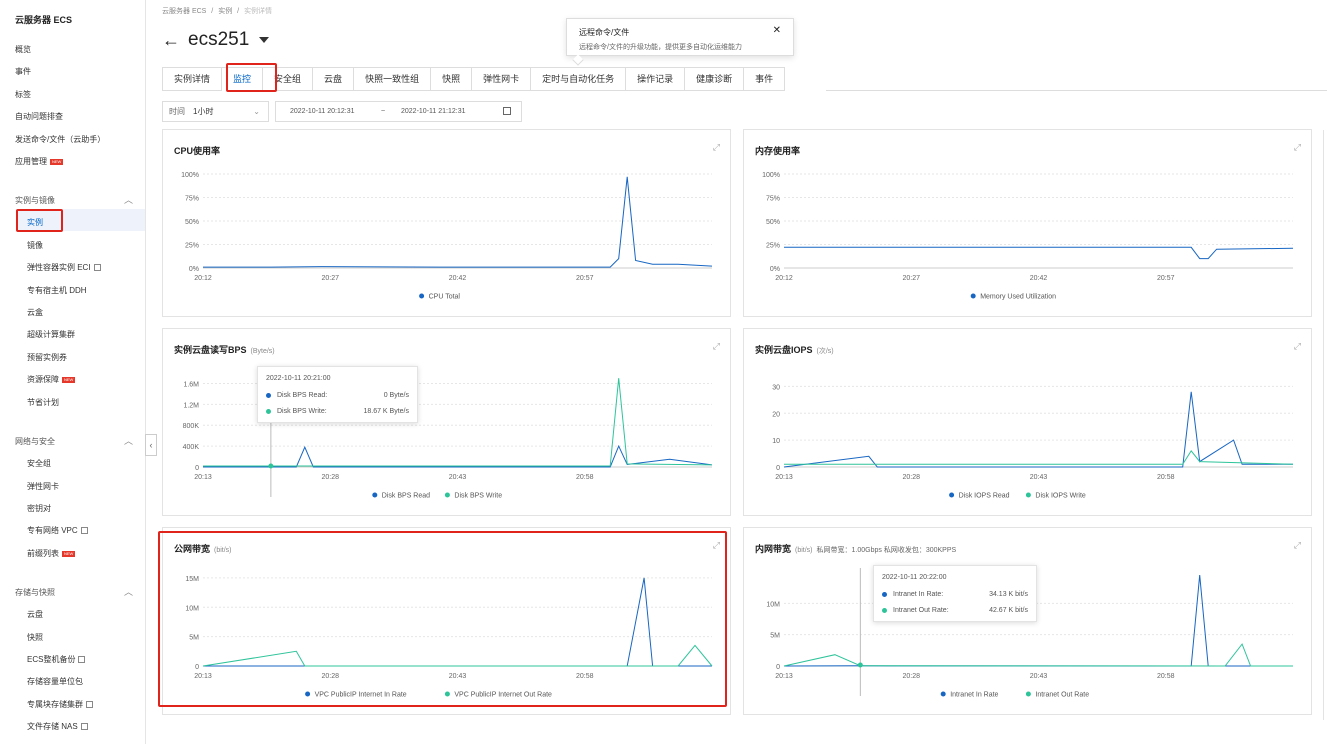 The image size is (1327, 744). I want to click on tab-health-diagnosis: 健康诊断, so click(715, 79).